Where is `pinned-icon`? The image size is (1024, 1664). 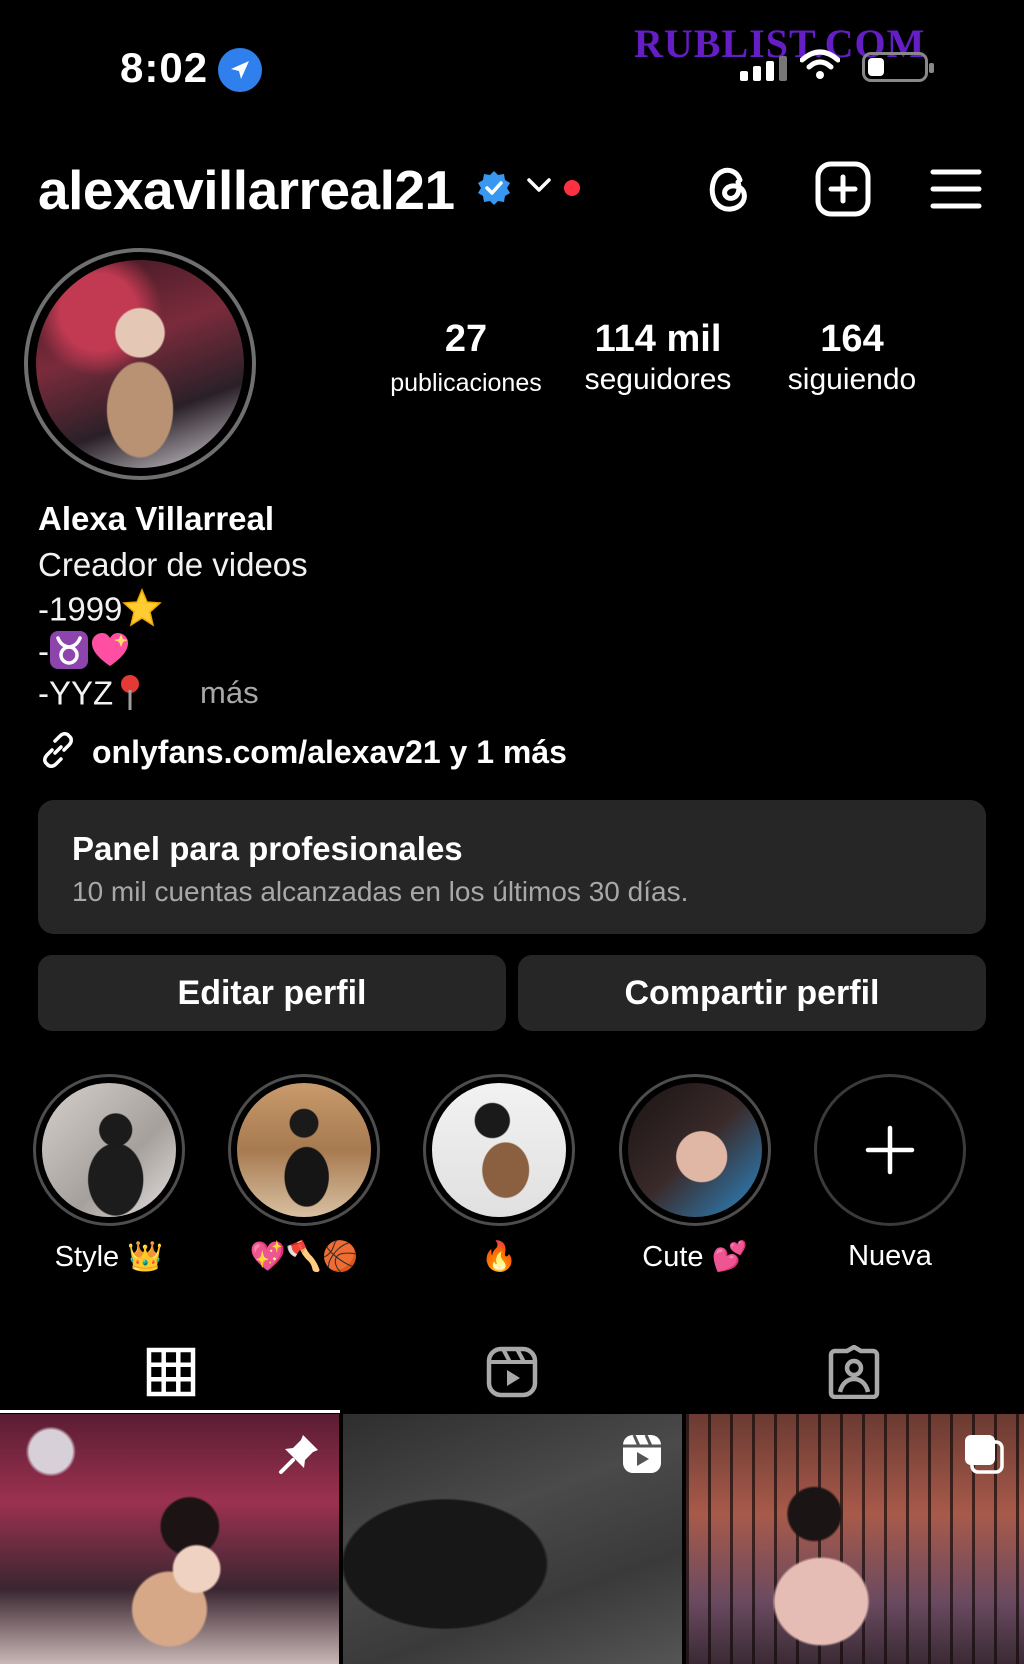 pinned-icon is located at coordinates (299, 1456).